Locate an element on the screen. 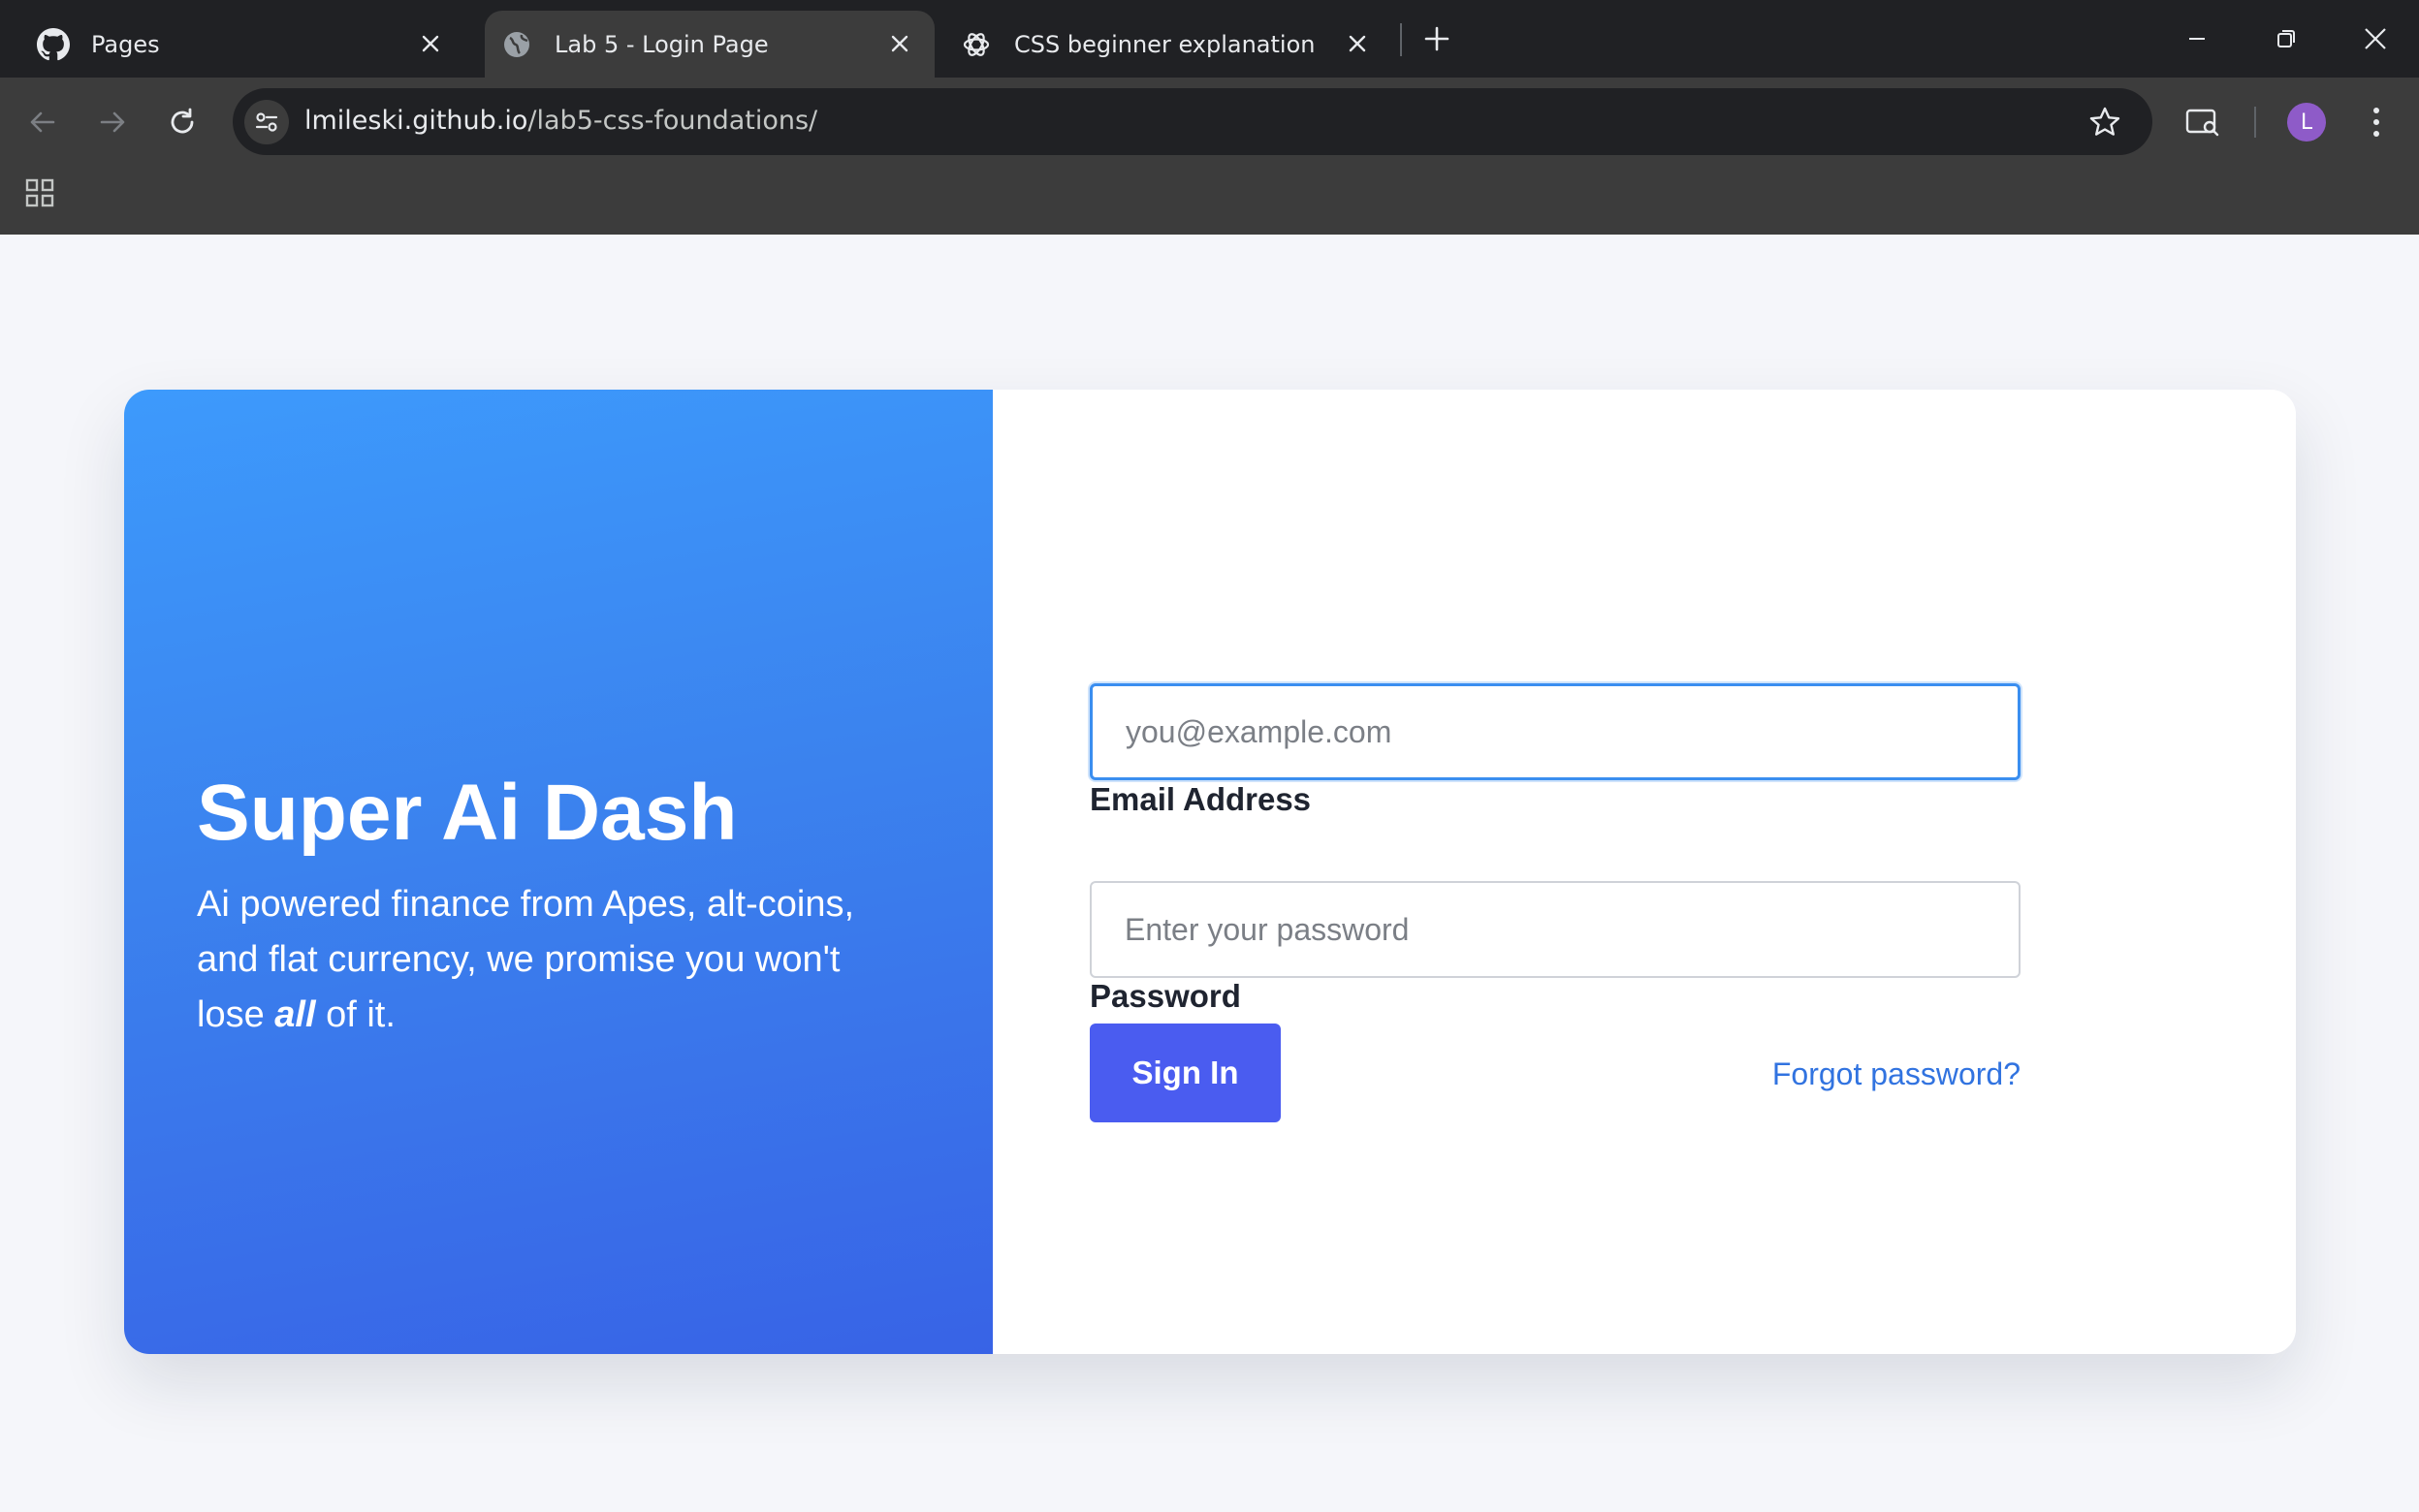  arrow-right-icon is located at coordinates (112, 122).